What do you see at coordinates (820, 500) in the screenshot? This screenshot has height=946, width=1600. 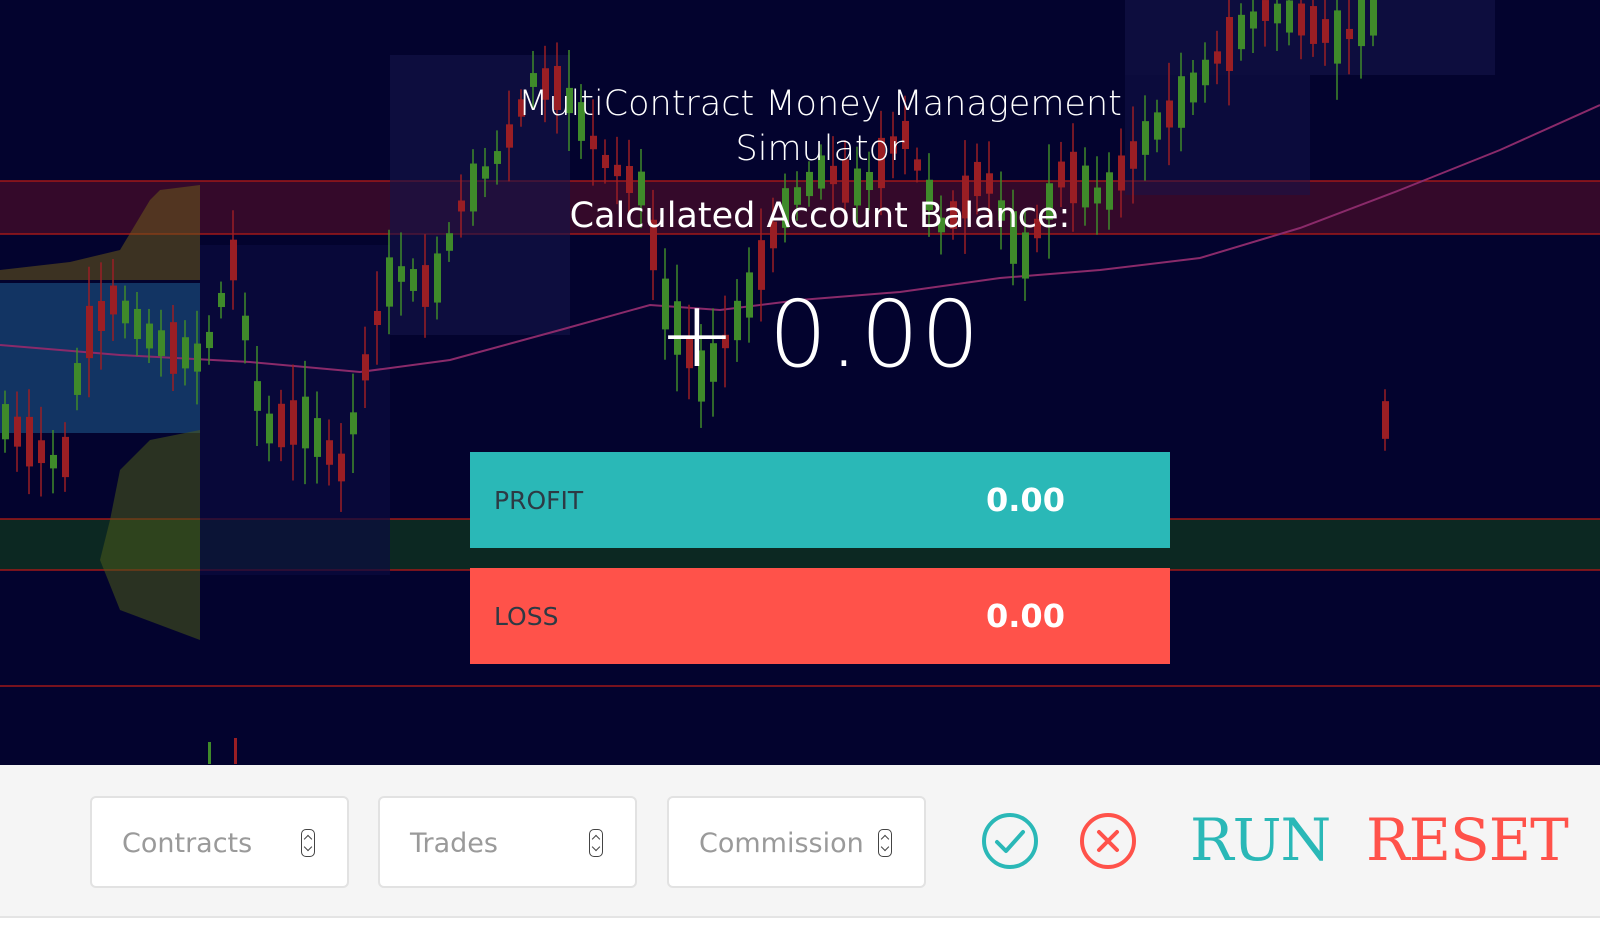 I see `profit-bar: PROFIT 0.00` at bounding box center [820, 500].